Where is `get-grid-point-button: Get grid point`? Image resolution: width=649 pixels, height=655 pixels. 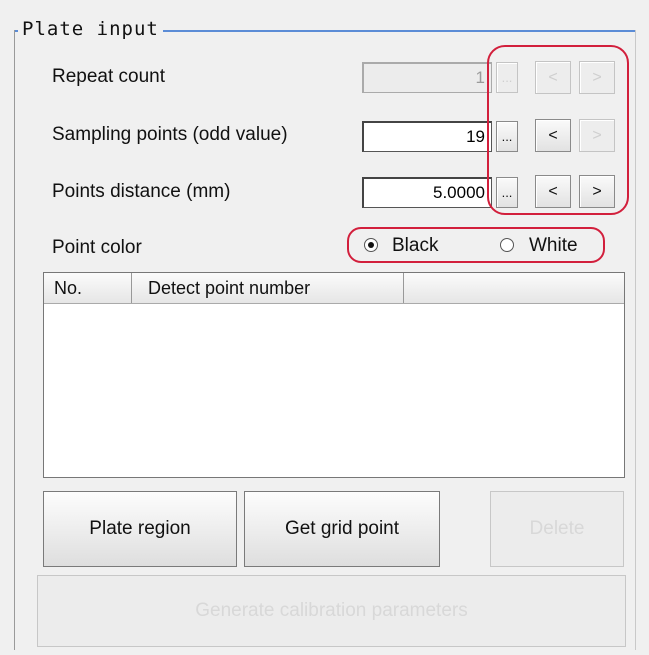 get-grid-point-button: Get grid point is located at coordinates (342, 529).